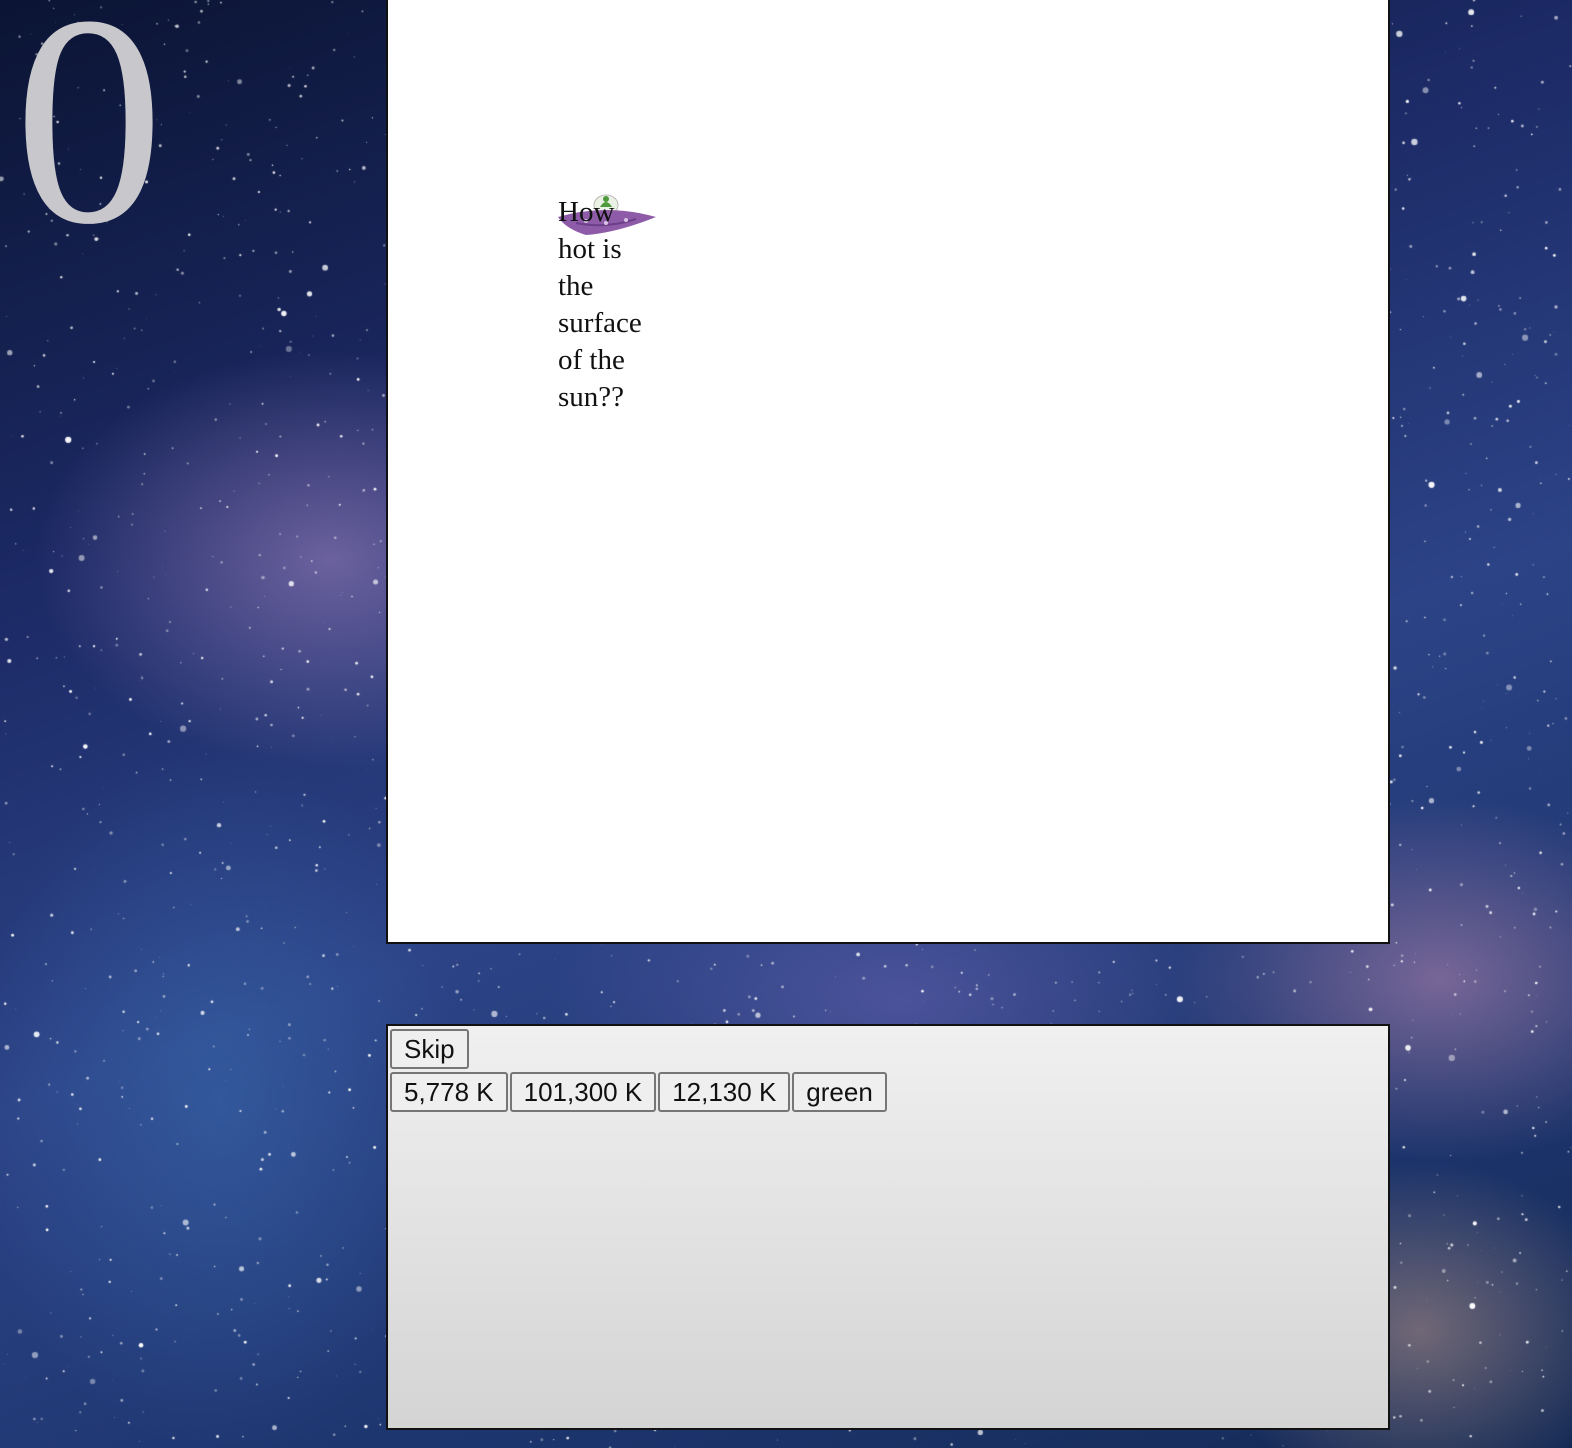 The image size is (1572, 1448). Describe the element at coordinates (89, 143) in the screenshot. I see `score-display: 0` at that location.